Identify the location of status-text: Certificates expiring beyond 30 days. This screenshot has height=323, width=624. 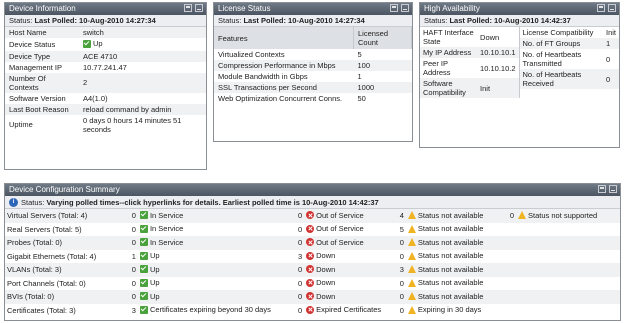
(210, 309).